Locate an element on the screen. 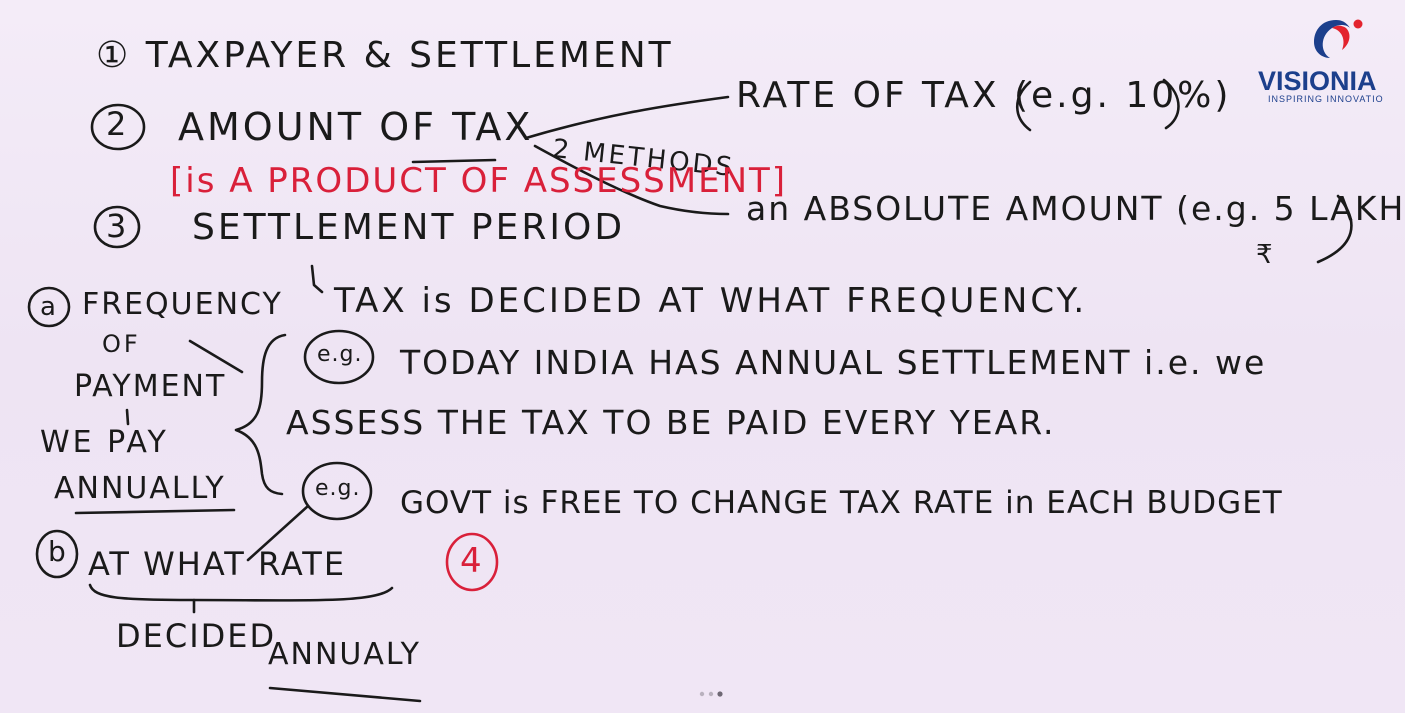 The width and height of the screenshot is (1405, 713). tick-payment is located at coordinates (127, 417).